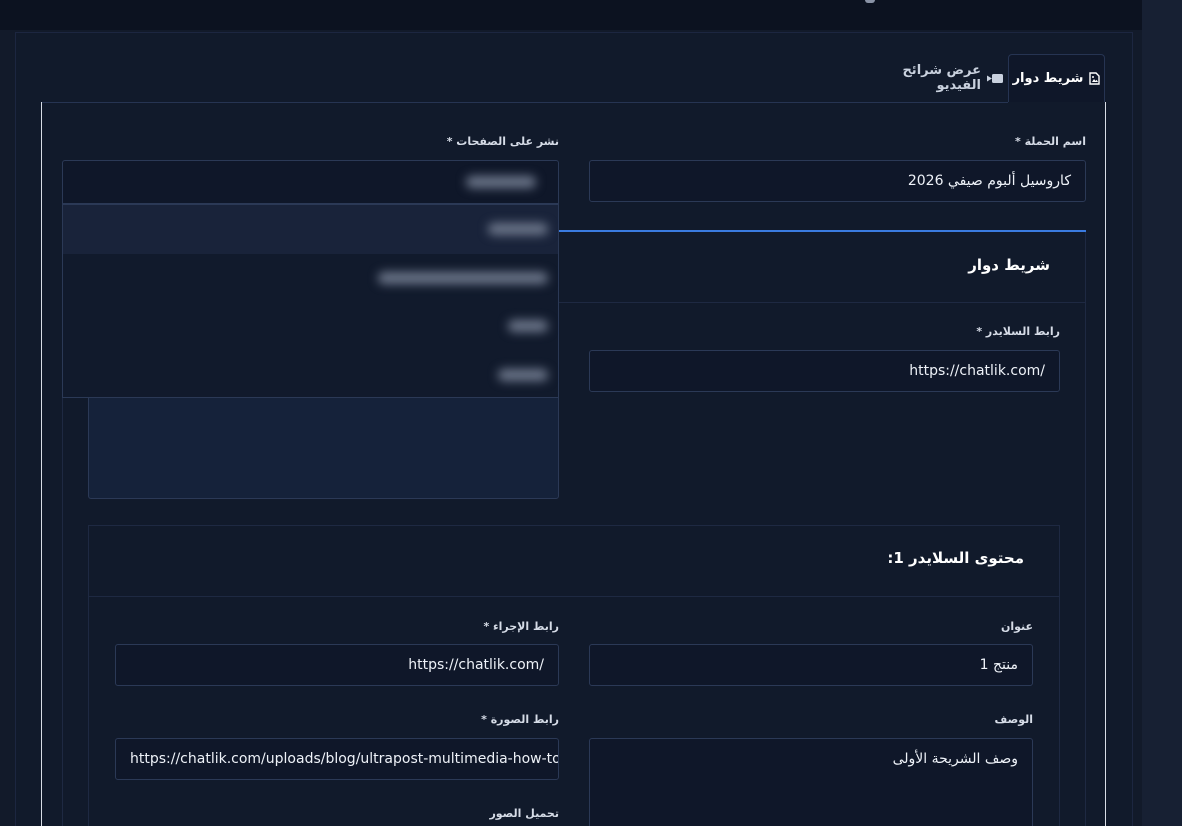 Image resolution: width=1182 pixels, height=826 pixels. I want to click on top-bar, so click(571, 15).